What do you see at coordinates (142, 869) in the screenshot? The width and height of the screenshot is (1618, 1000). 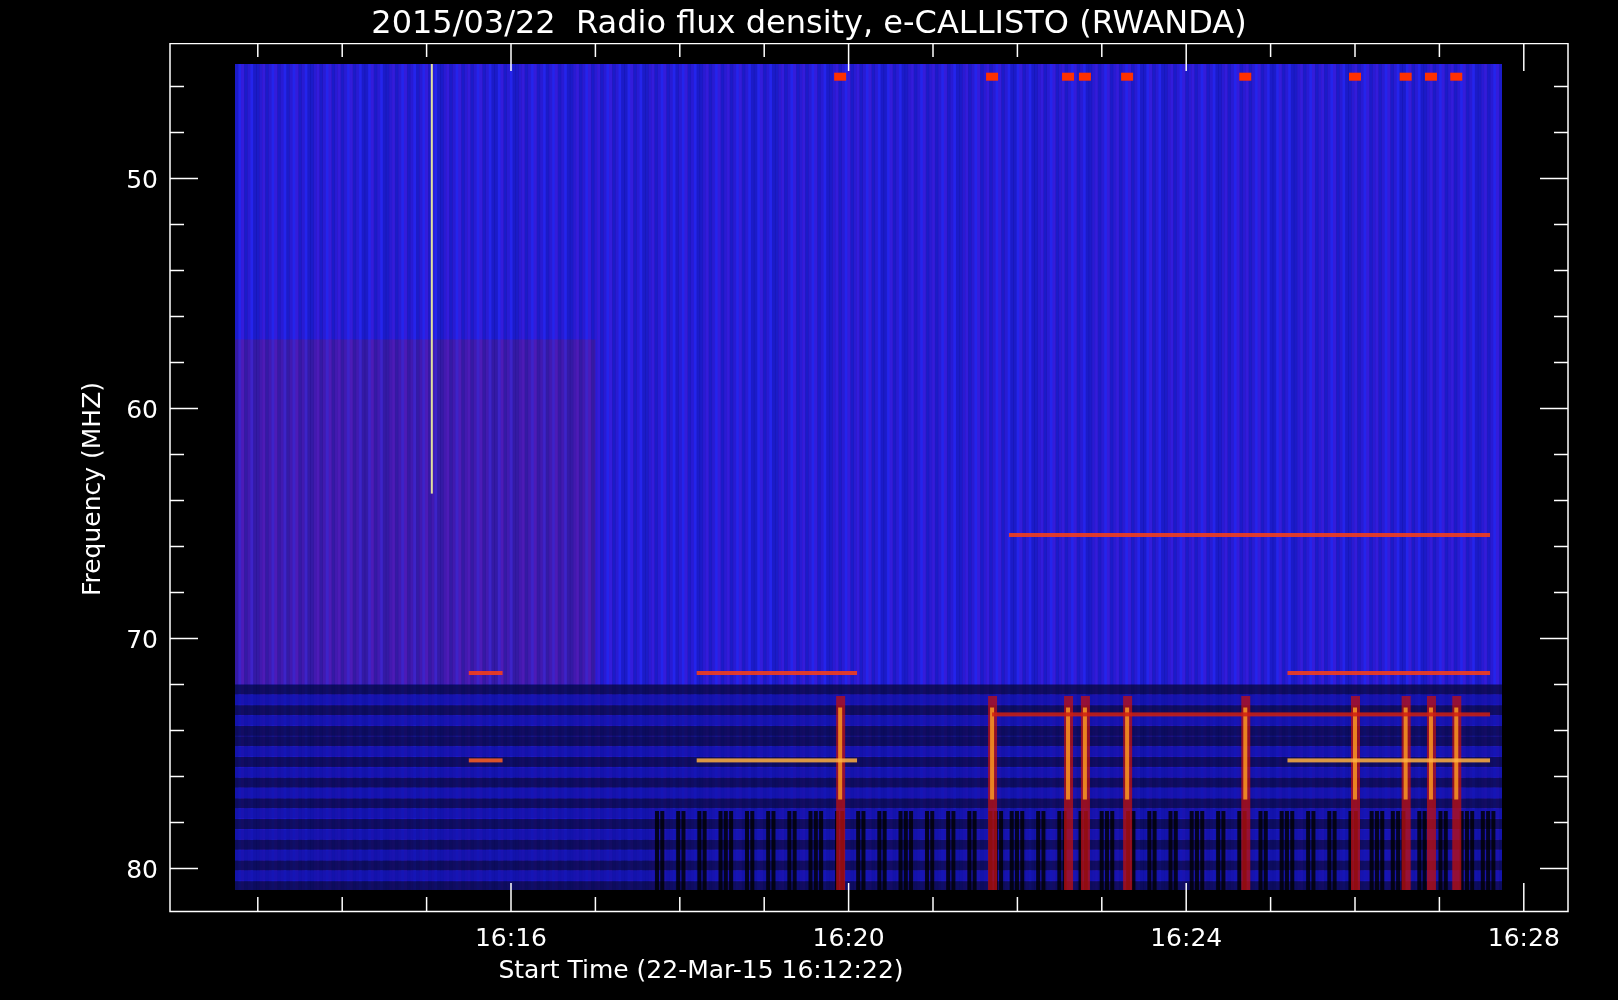 I see `tick-label: 80` at bounding box center [142, 869].